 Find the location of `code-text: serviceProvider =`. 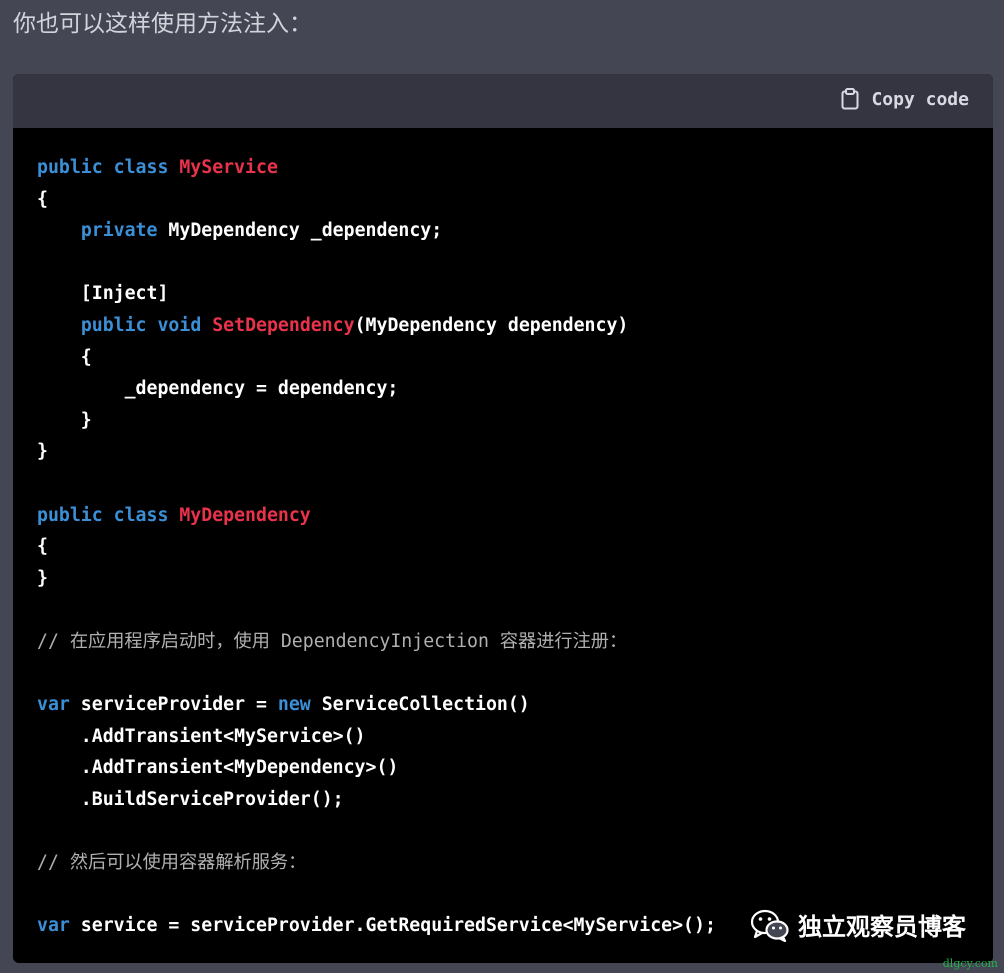

code-text: serviceProvider = is located at coordinates (173, 705).